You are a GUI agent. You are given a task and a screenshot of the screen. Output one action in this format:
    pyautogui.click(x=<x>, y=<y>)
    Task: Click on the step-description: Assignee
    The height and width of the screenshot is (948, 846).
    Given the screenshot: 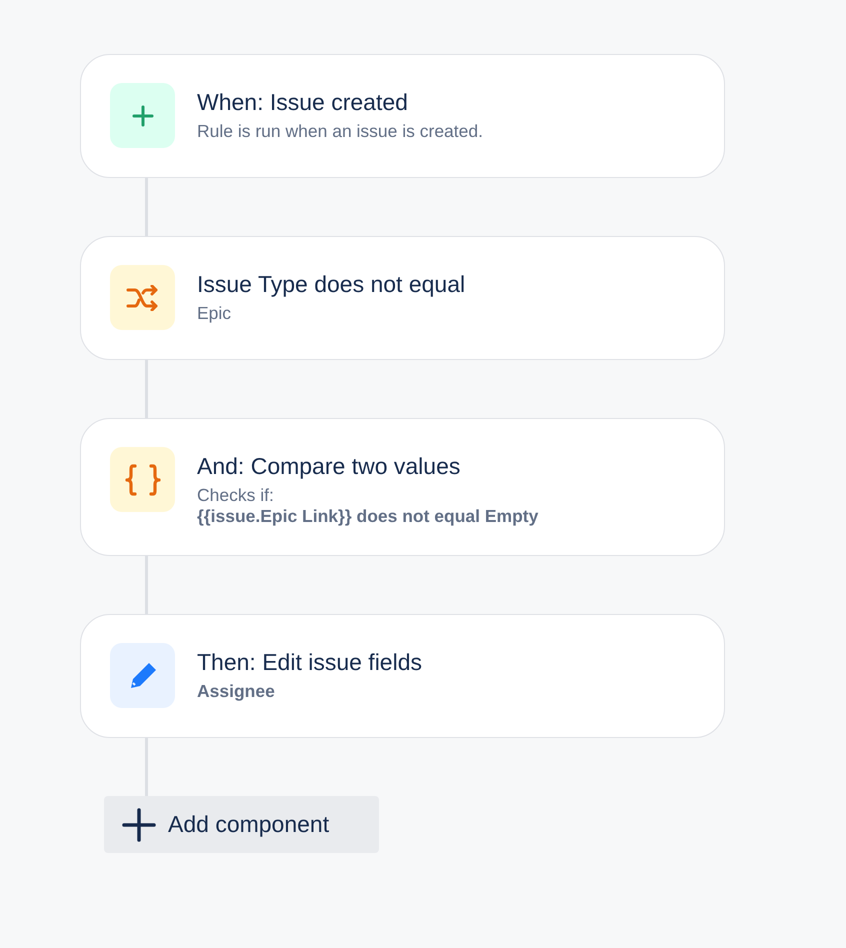 What is the action you would take?
    pyautogui.click(x=236, y=691)
    